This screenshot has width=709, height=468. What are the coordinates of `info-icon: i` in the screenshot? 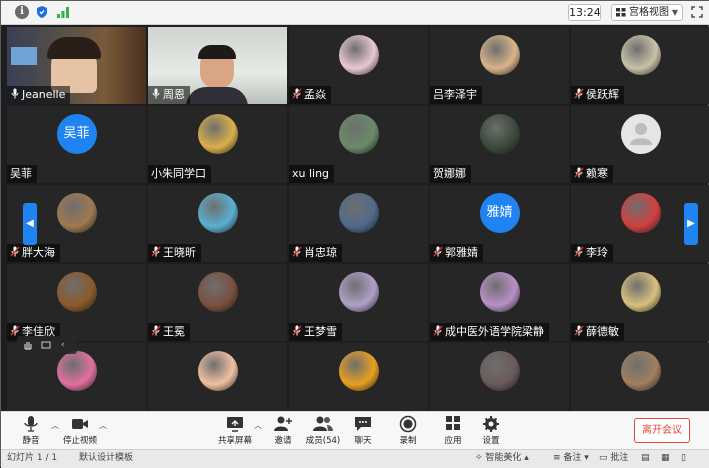 It's located at (22, 12).